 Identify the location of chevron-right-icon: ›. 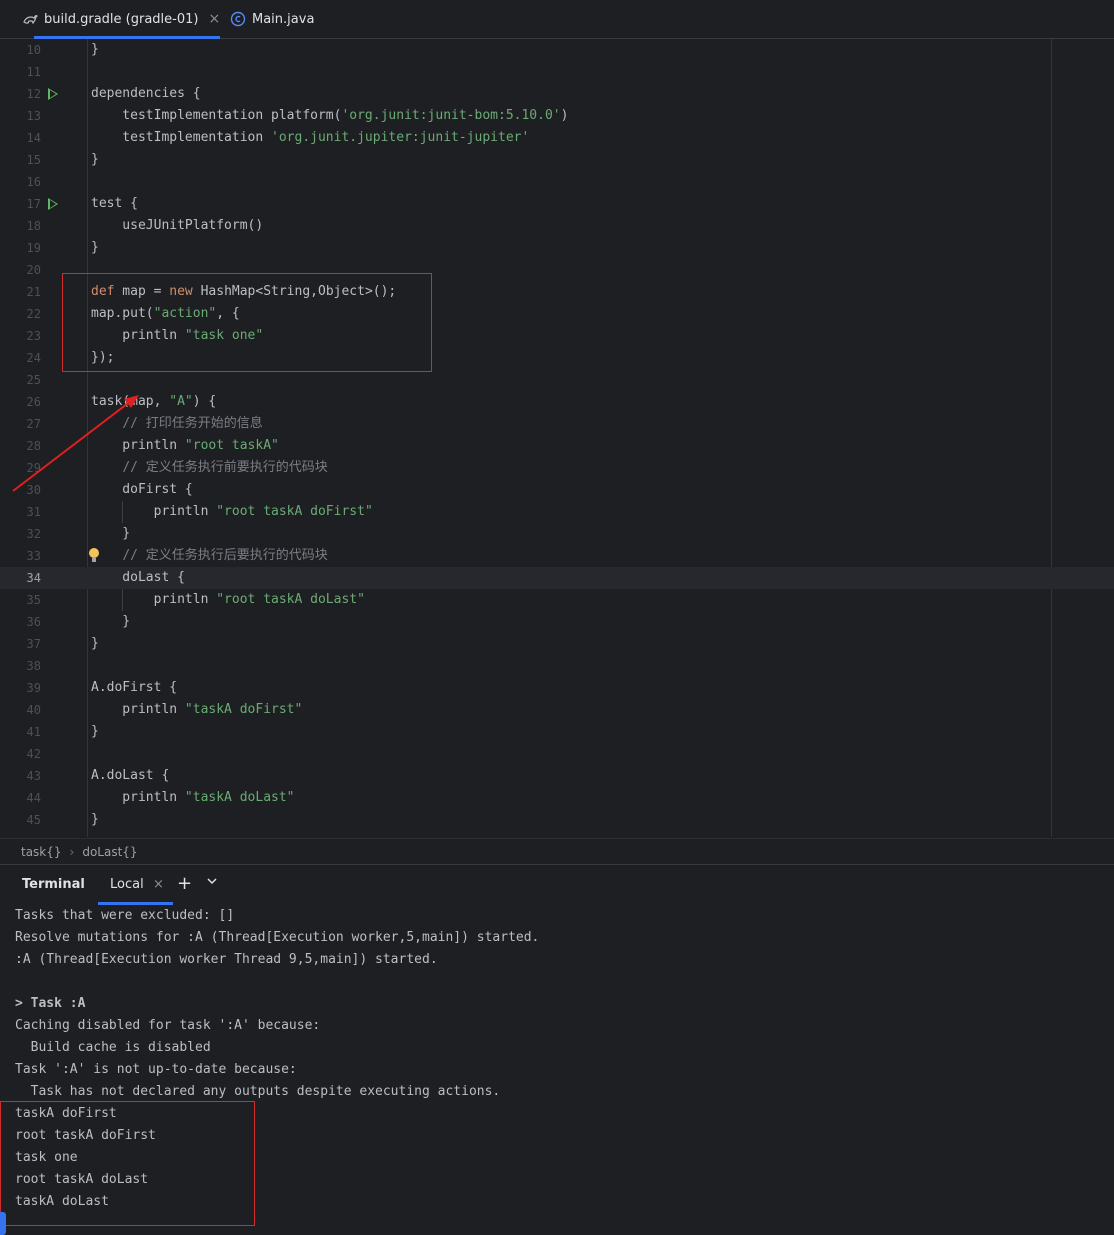
(72, 852).